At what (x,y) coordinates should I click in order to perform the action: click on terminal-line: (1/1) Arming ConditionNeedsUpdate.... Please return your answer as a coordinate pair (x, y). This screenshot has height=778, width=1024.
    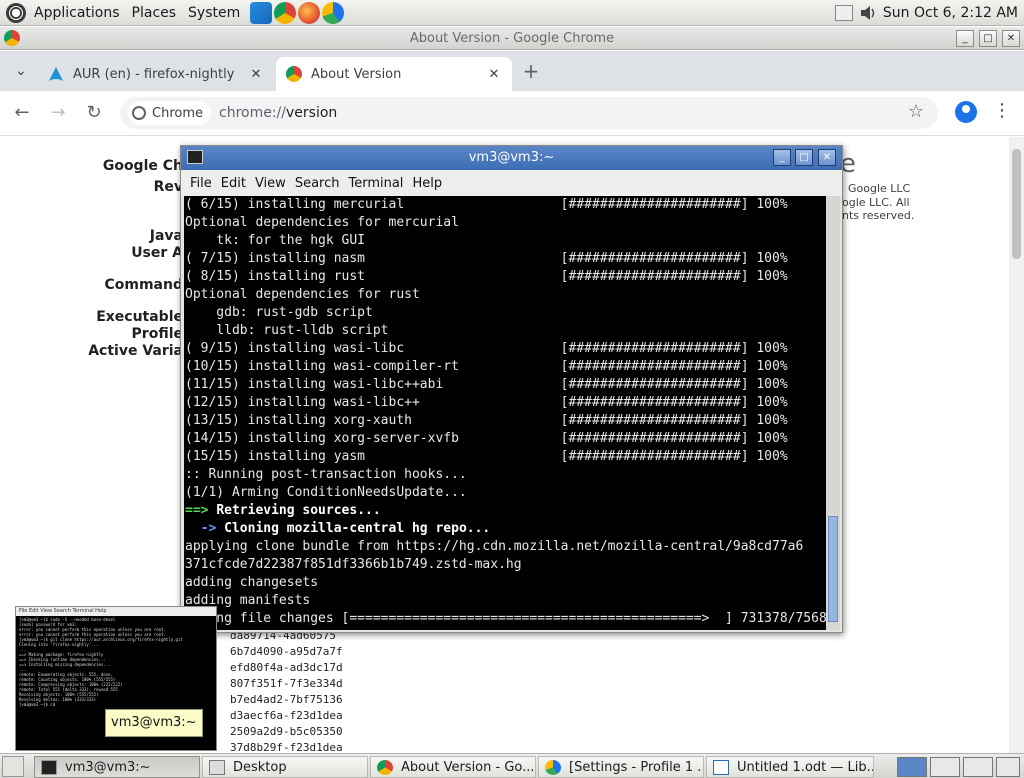
    Looking at the image, I should click on (326, 492).